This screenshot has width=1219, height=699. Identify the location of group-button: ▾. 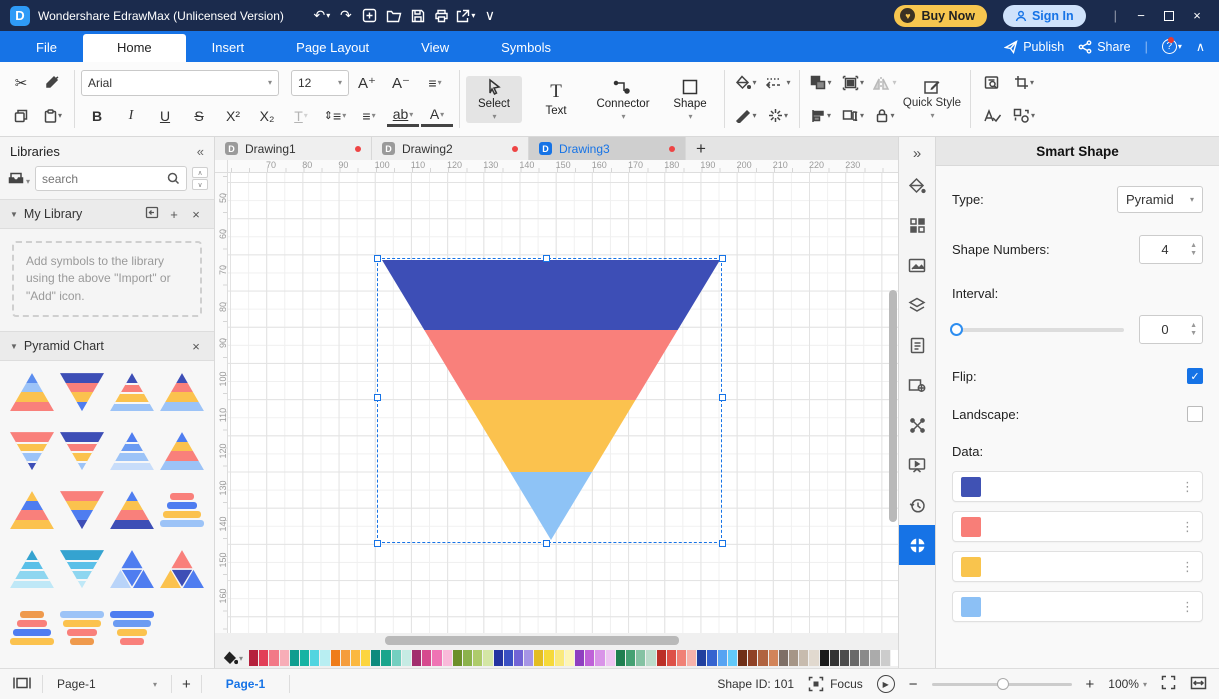
(853, 83).